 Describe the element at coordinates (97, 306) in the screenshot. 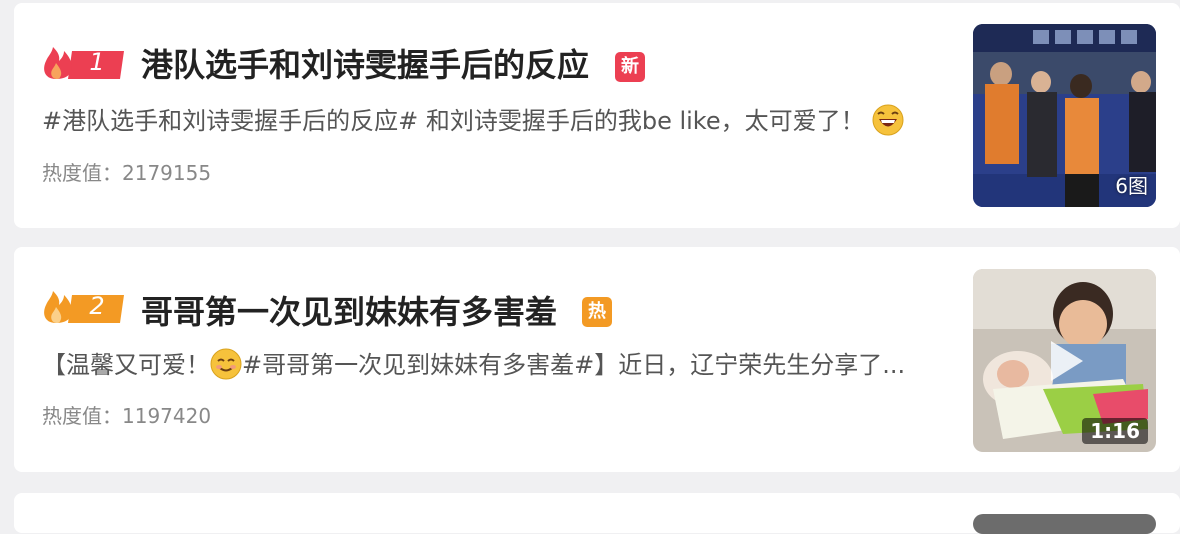

I see `rank-number: 2` at that location.